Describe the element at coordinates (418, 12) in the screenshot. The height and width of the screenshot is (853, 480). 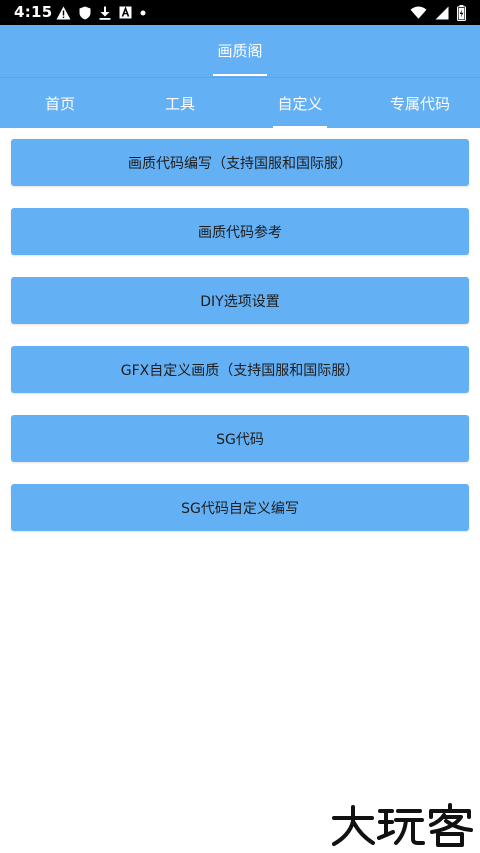
I see `wifi-icon` at that location.